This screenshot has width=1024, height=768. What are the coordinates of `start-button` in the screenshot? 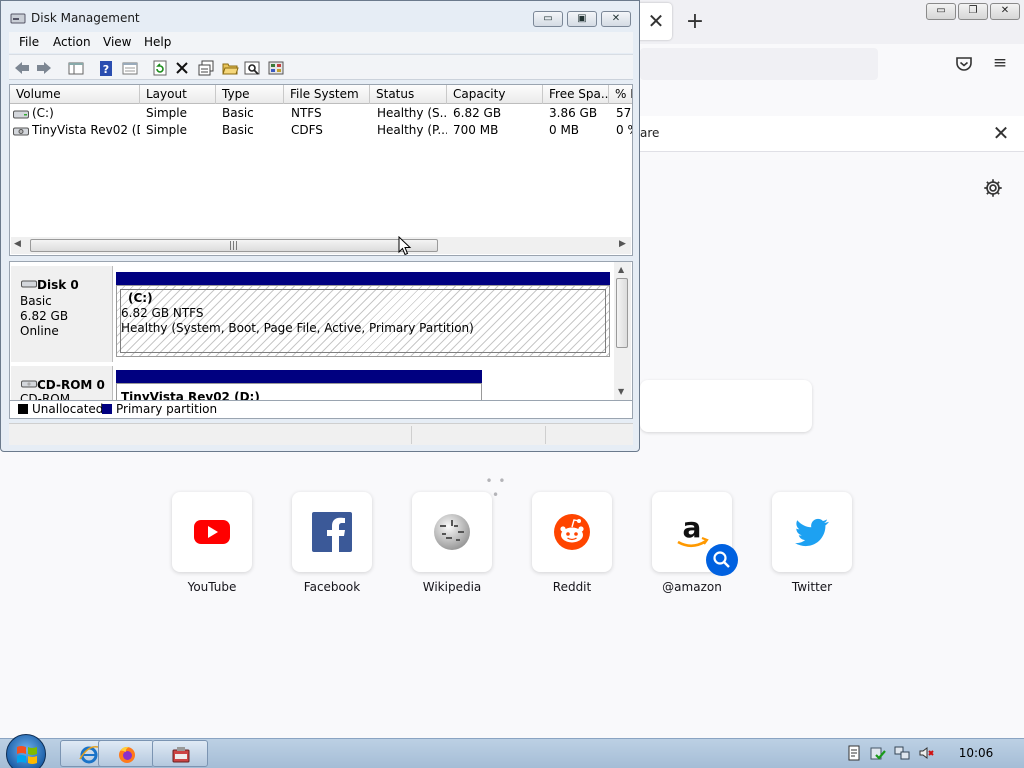 It's located at (26, 751).